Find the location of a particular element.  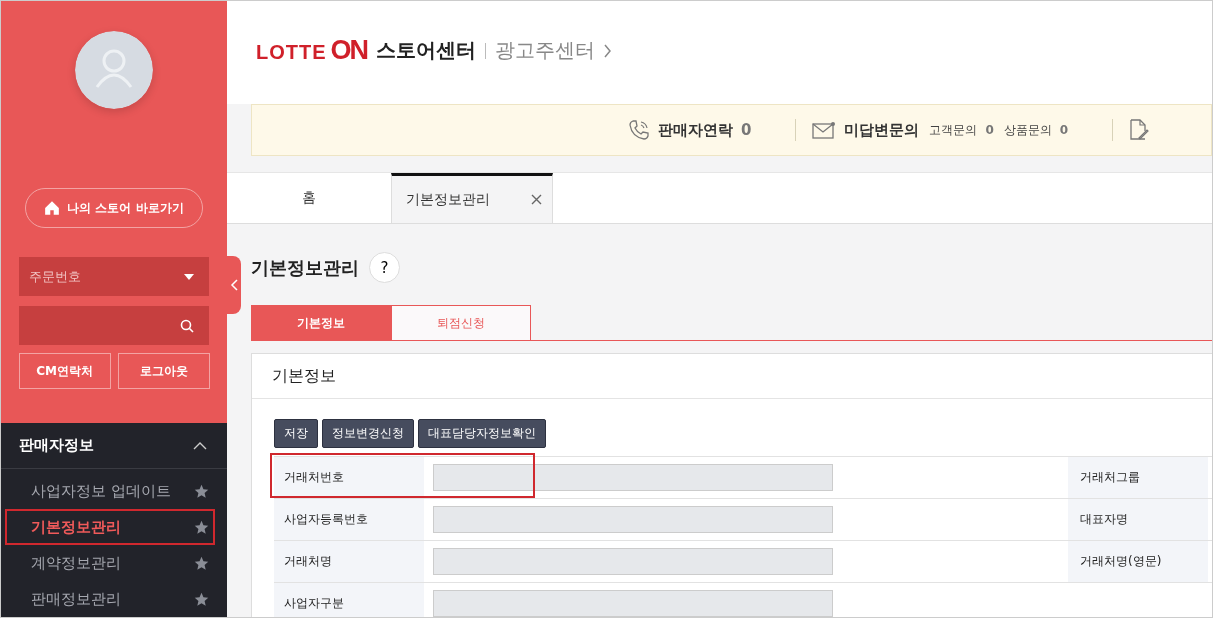

notice-sub-label: 상품문의 is located at coordinates (1027, 130).